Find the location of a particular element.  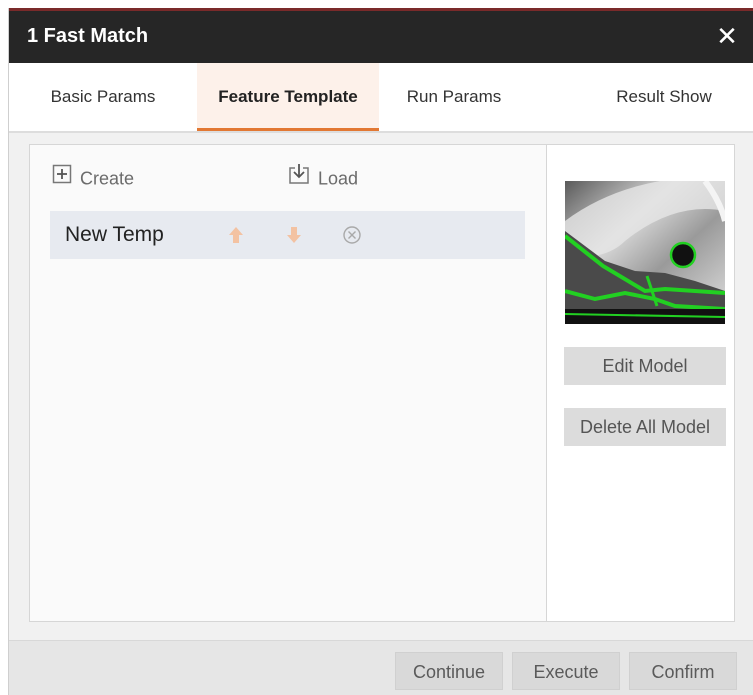

arrow-up-icon is located at coordinates (236, 235).